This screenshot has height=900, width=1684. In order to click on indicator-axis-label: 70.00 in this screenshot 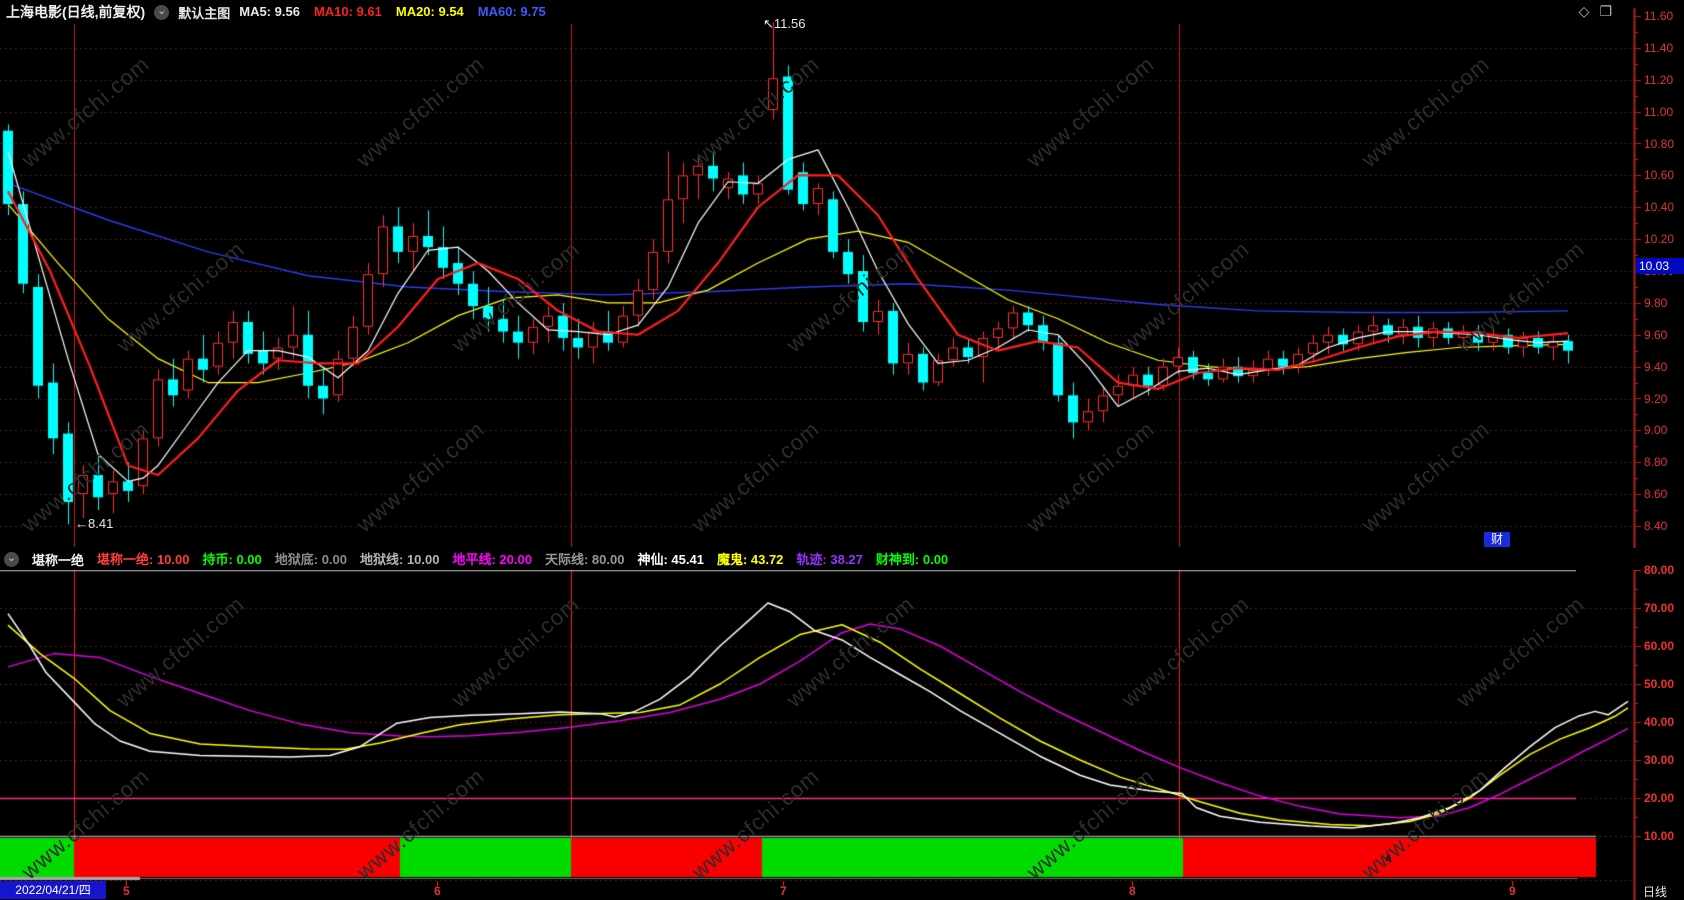, I will do `click(1659, 608)`.